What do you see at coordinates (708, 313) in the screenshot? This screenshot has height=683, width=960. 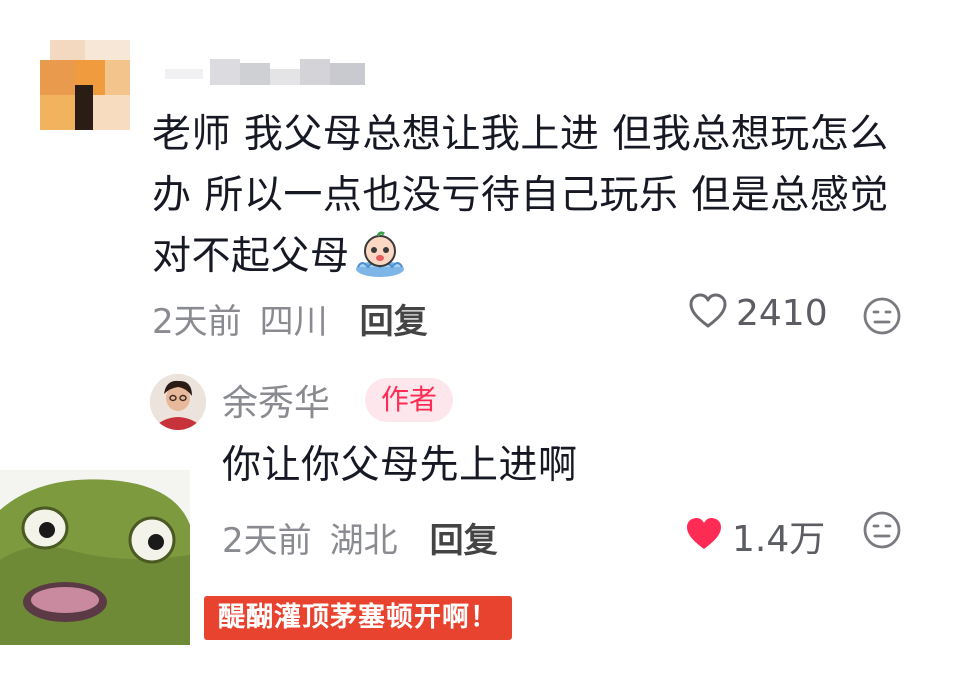 I see `heart-outline-icon` at bounding box center [708, 313].